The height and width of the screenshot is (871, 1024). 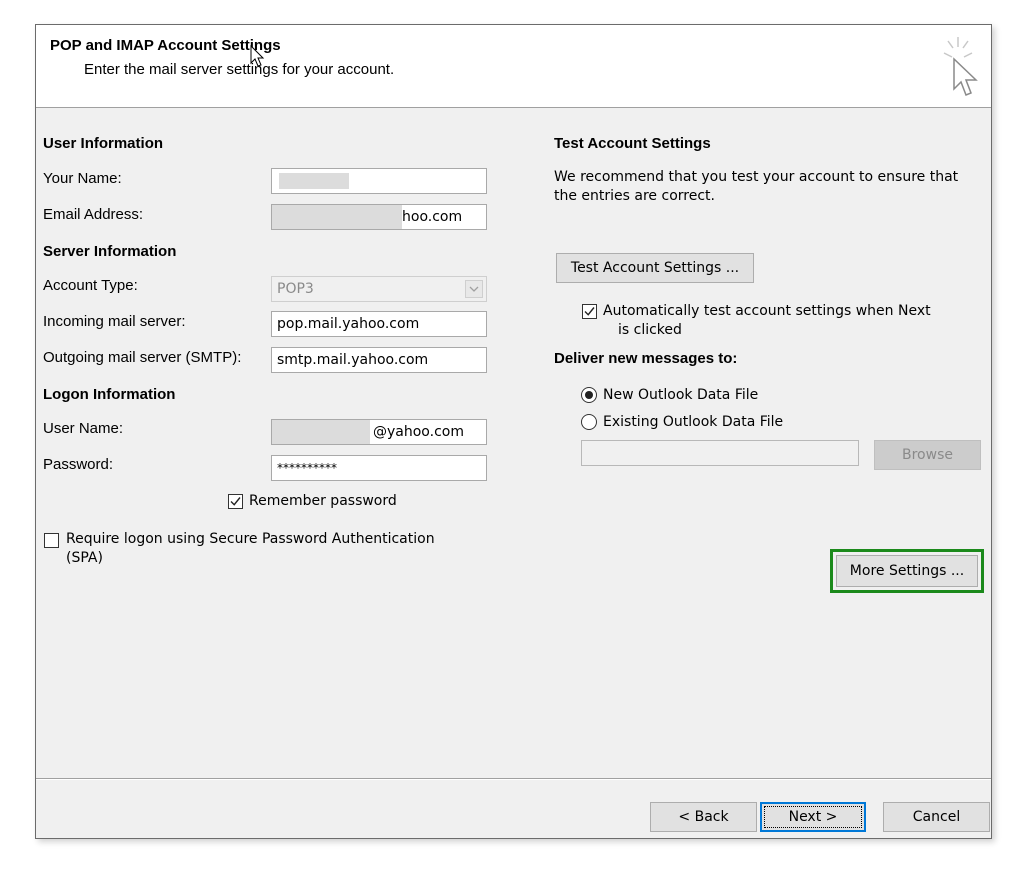 What do you see at coordinates (103, 143) in the screenshot?
I see `user-info-heading: User Information` at bounding box center [103, 143].